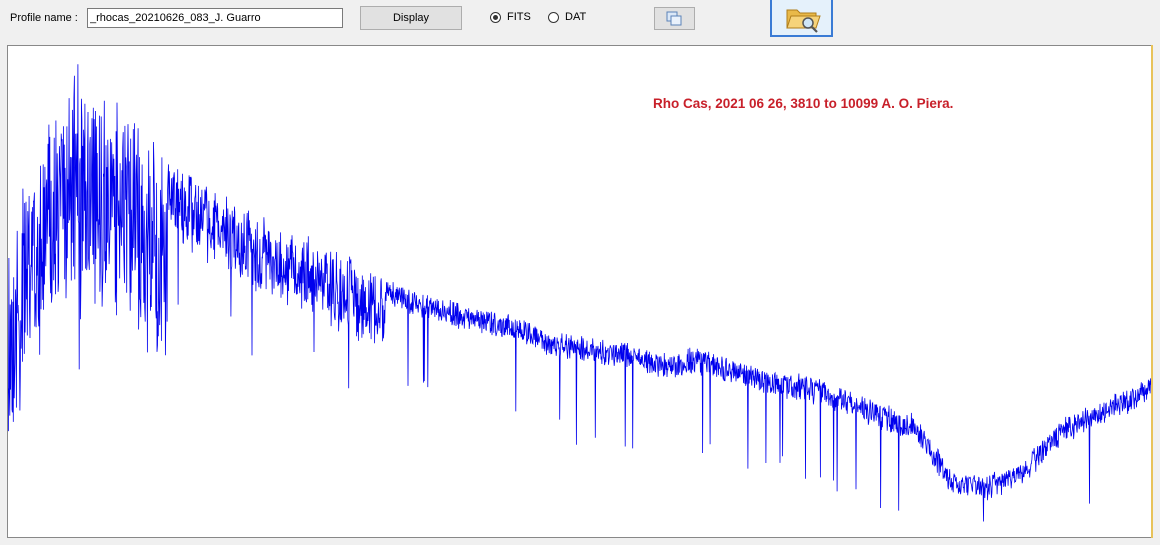 This screenshot has height=545, width=1160. I want to click on copy-icon, so click(674, 18).